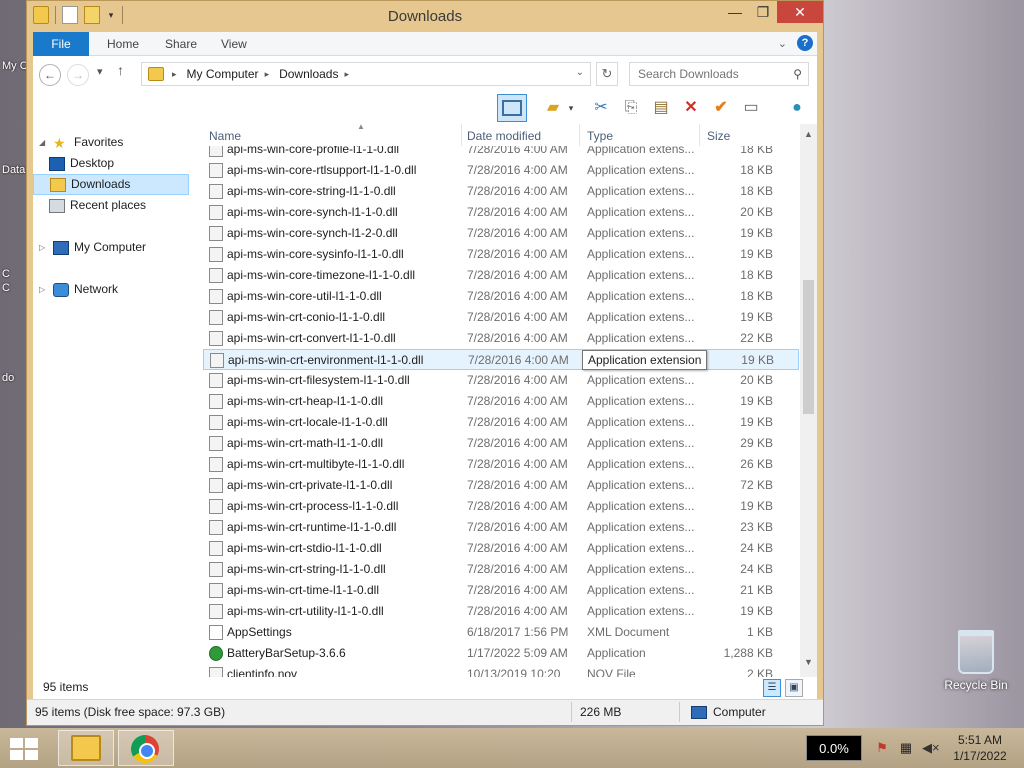 This screenshot has height=768, width=1024. Describe the element at coordinates (216, 233) in the screenshot. I see `dll-file-icon` at that location.